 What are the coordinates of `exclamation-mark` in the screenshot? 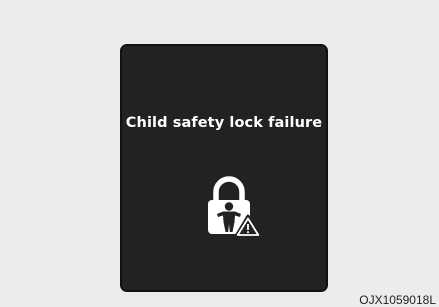 It's located at (248, 227).